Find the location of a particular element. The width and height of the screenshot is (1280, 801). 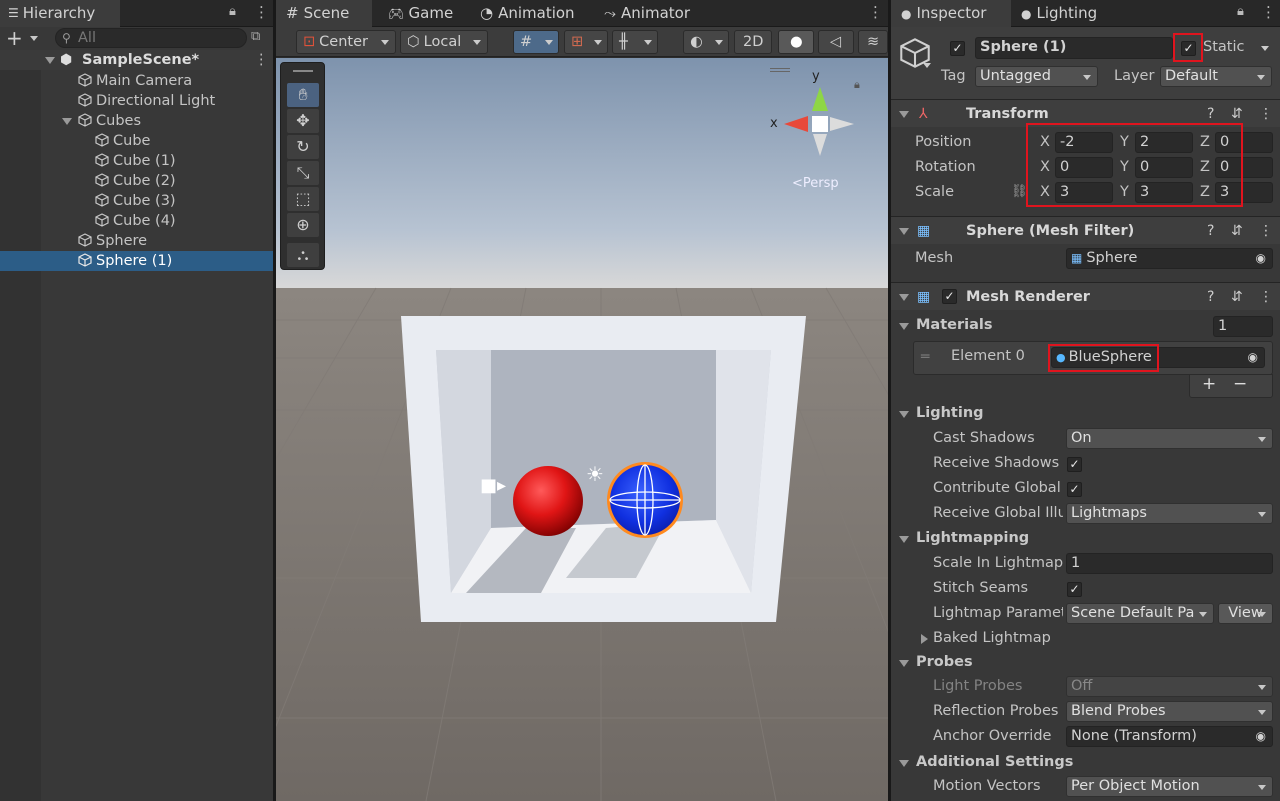

axis-negx-cone is located at coordinates (842, 124).